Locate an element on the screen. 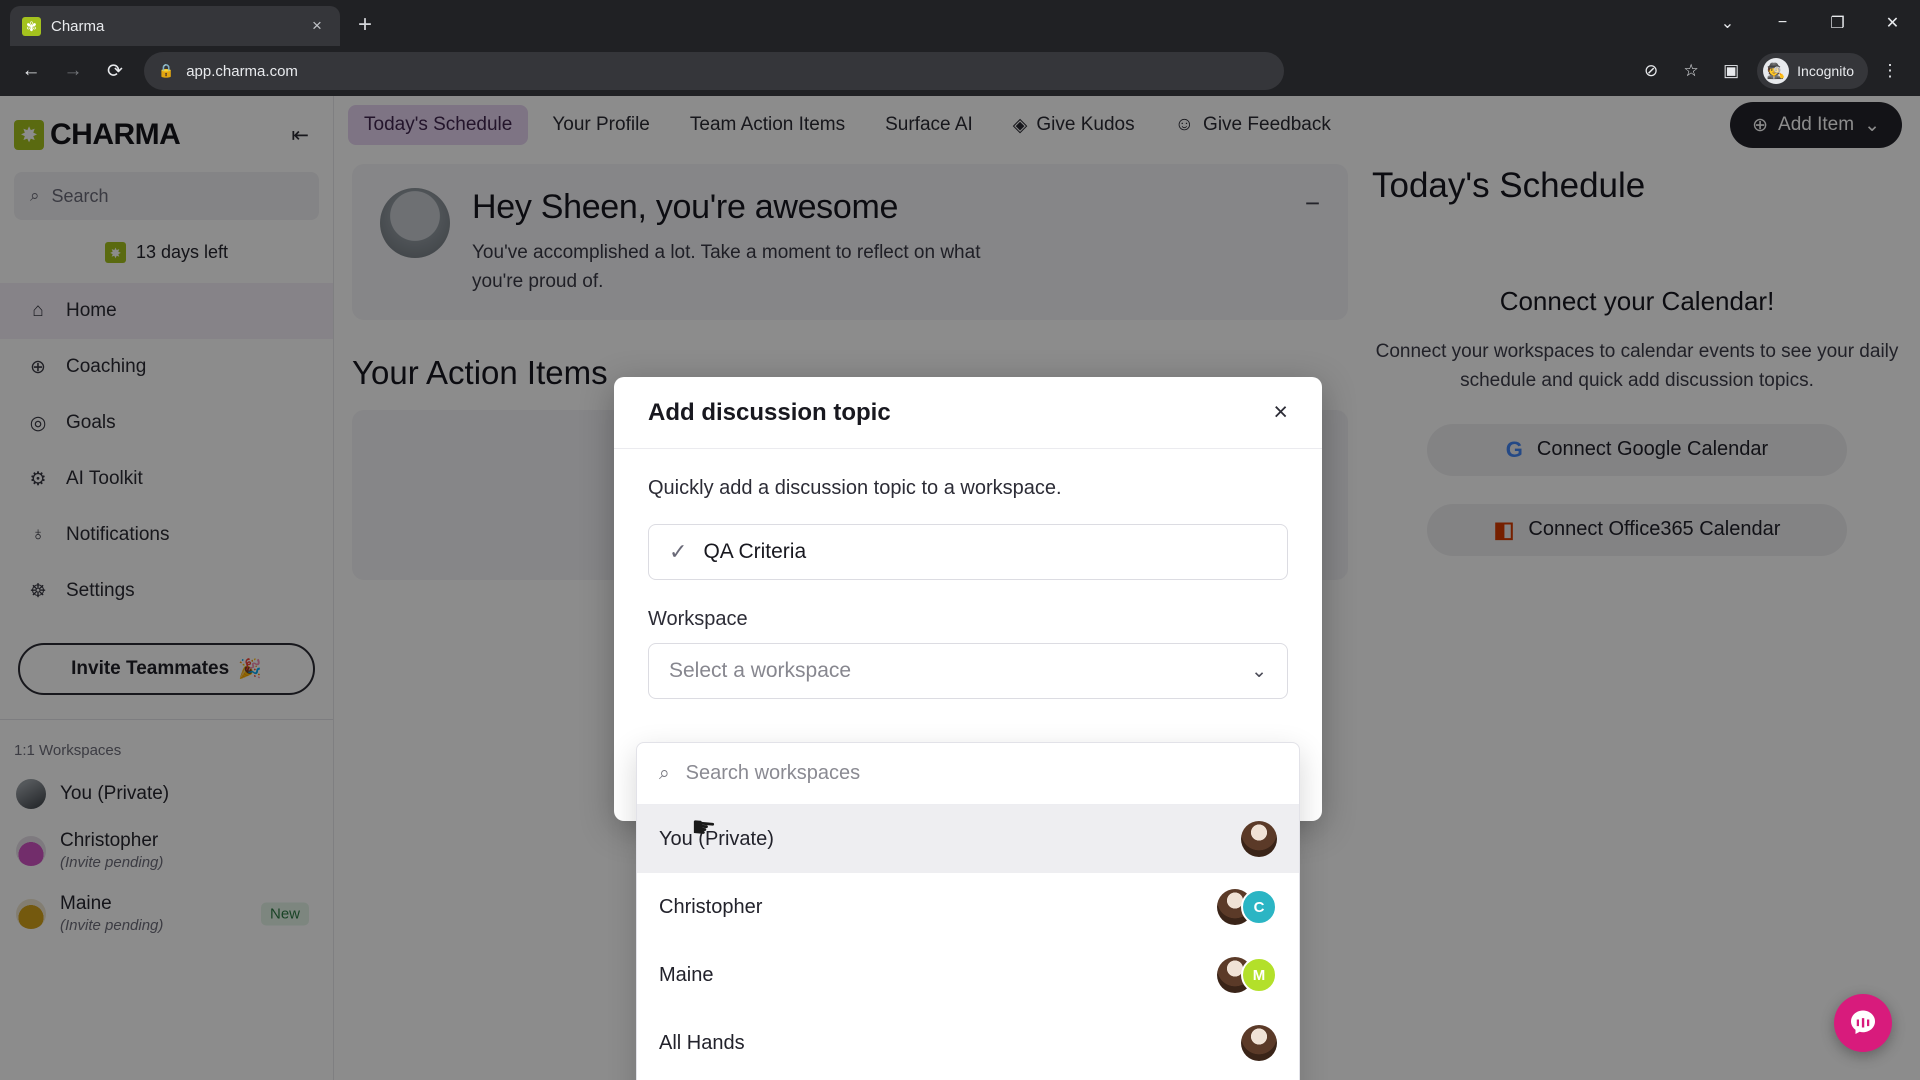 This screenshot has height=1080, width=1920. incognito-indicator: 🕵 Incognito is located at coordinates (1812, 71).